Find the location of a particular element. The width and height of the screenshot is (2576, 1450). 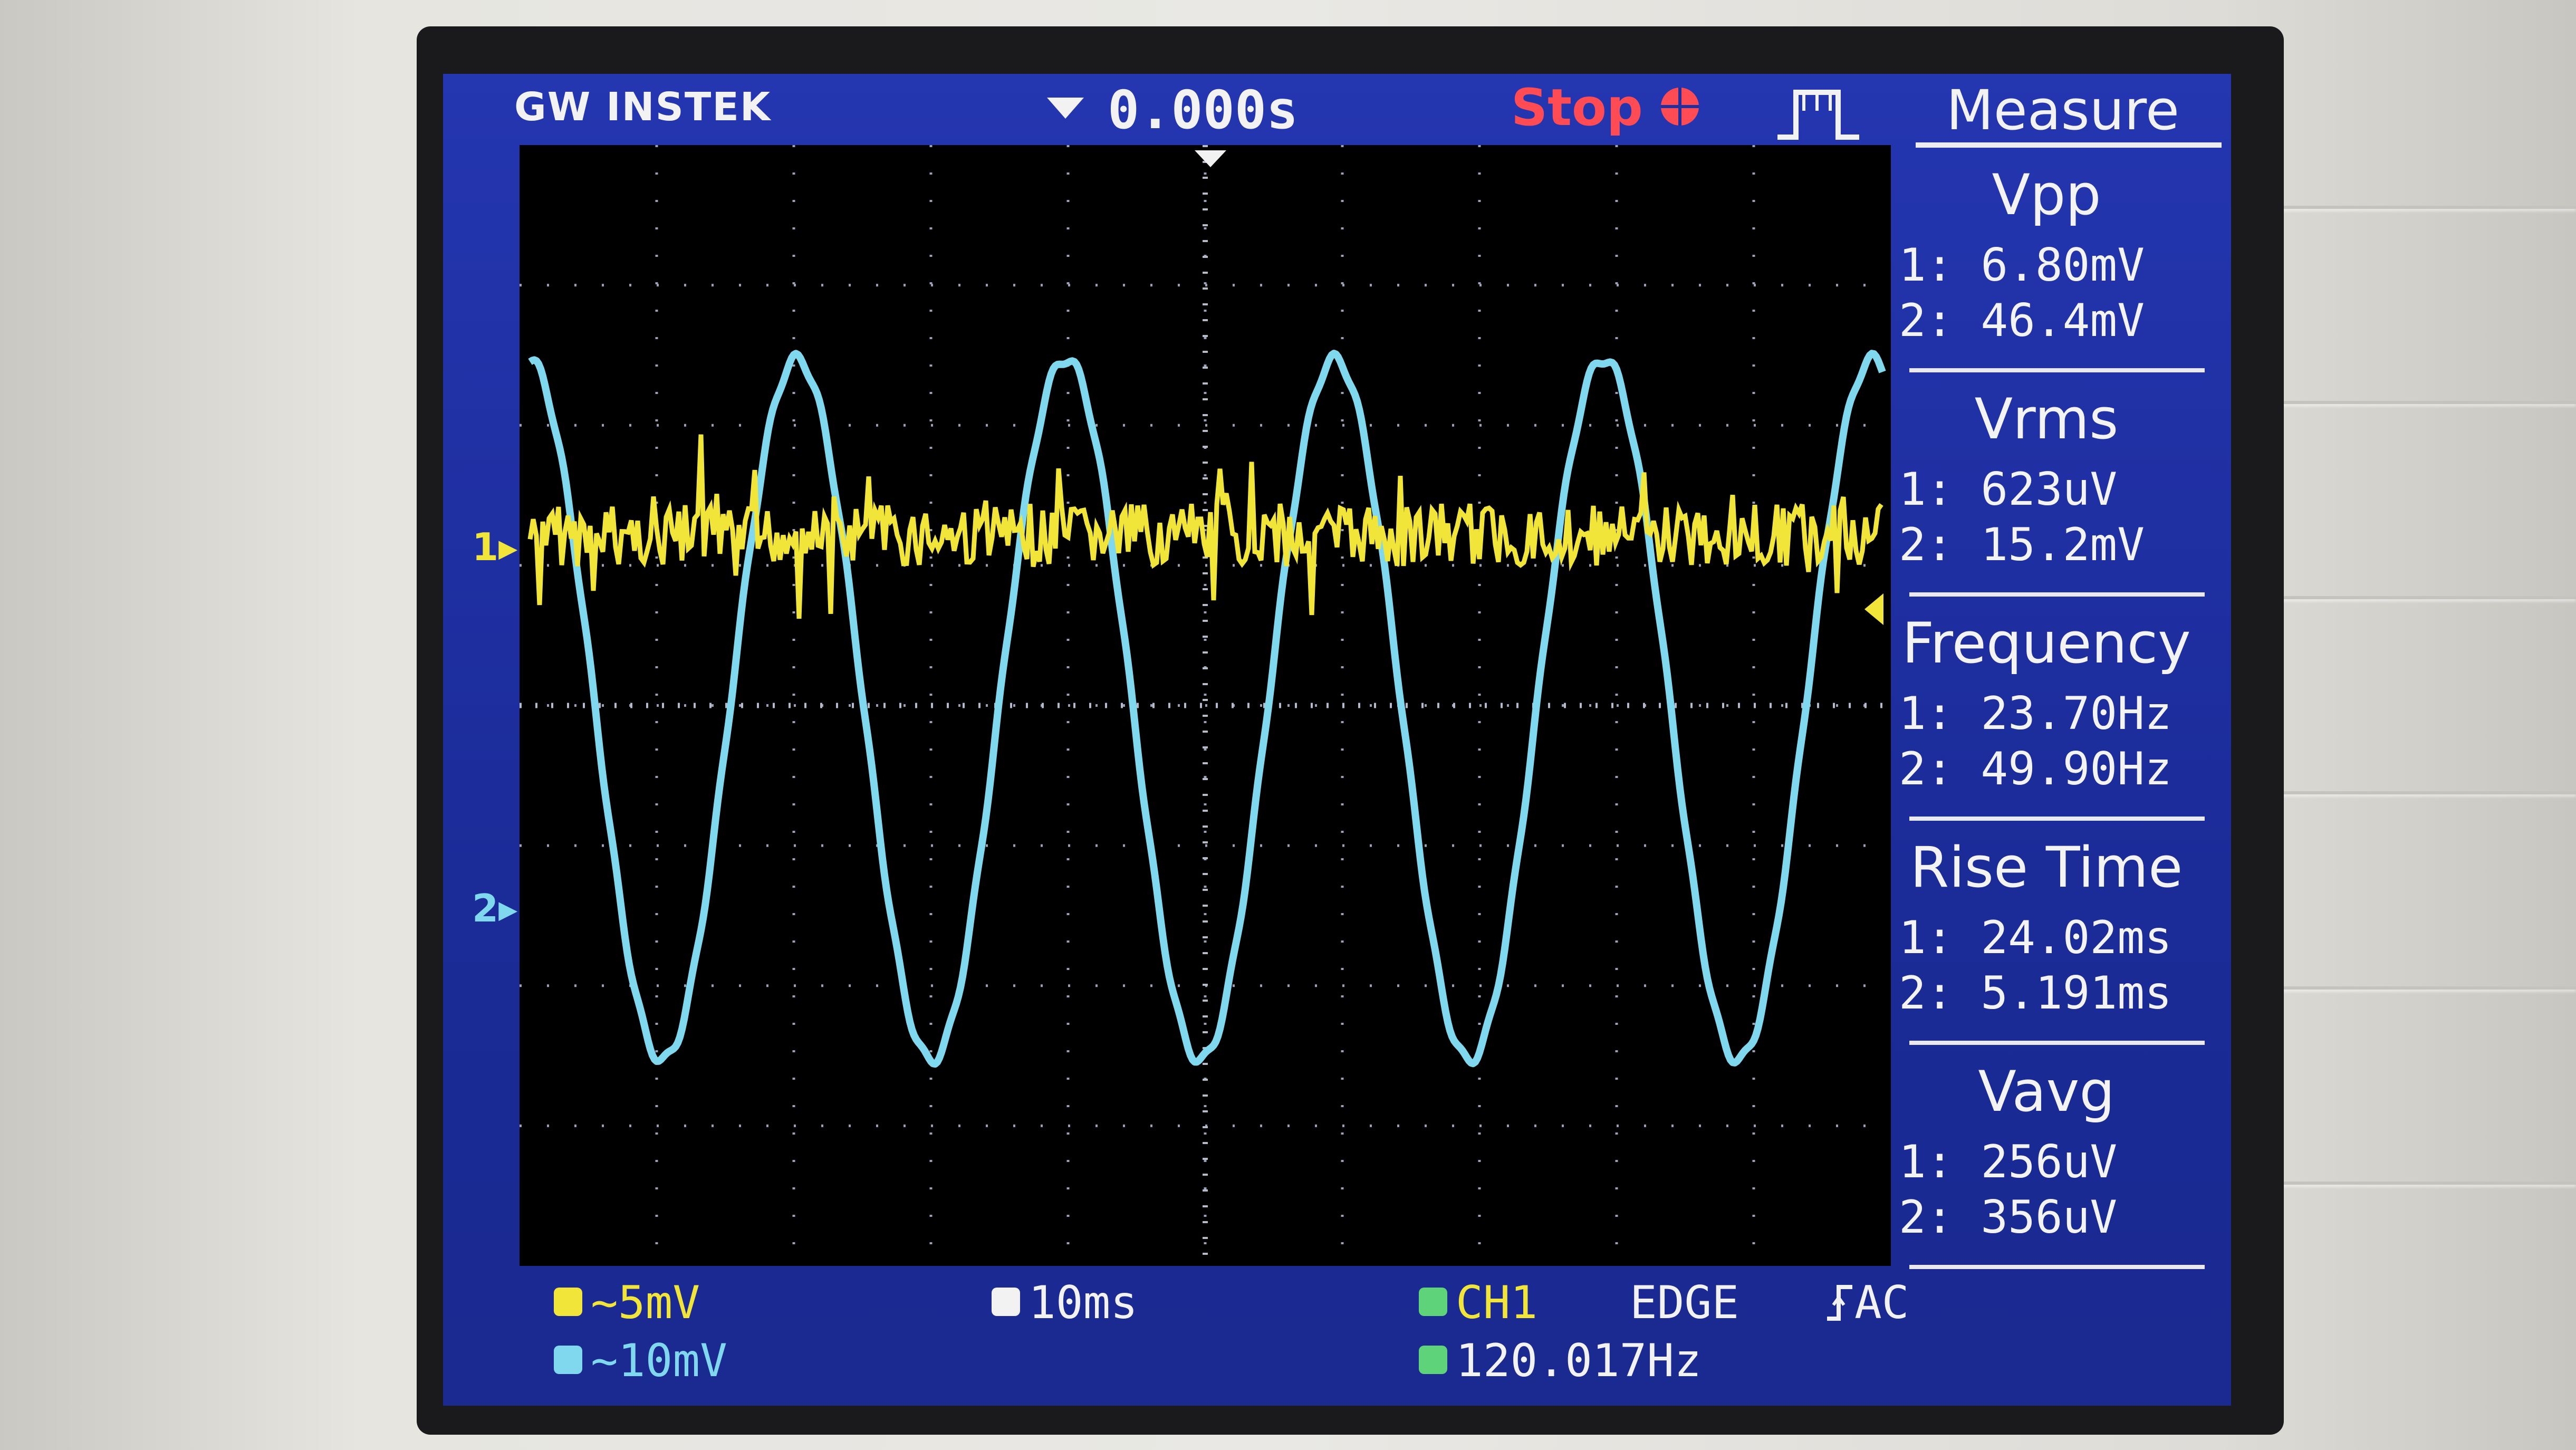

menu-title: Measure is located at coordinates (2063, 110).